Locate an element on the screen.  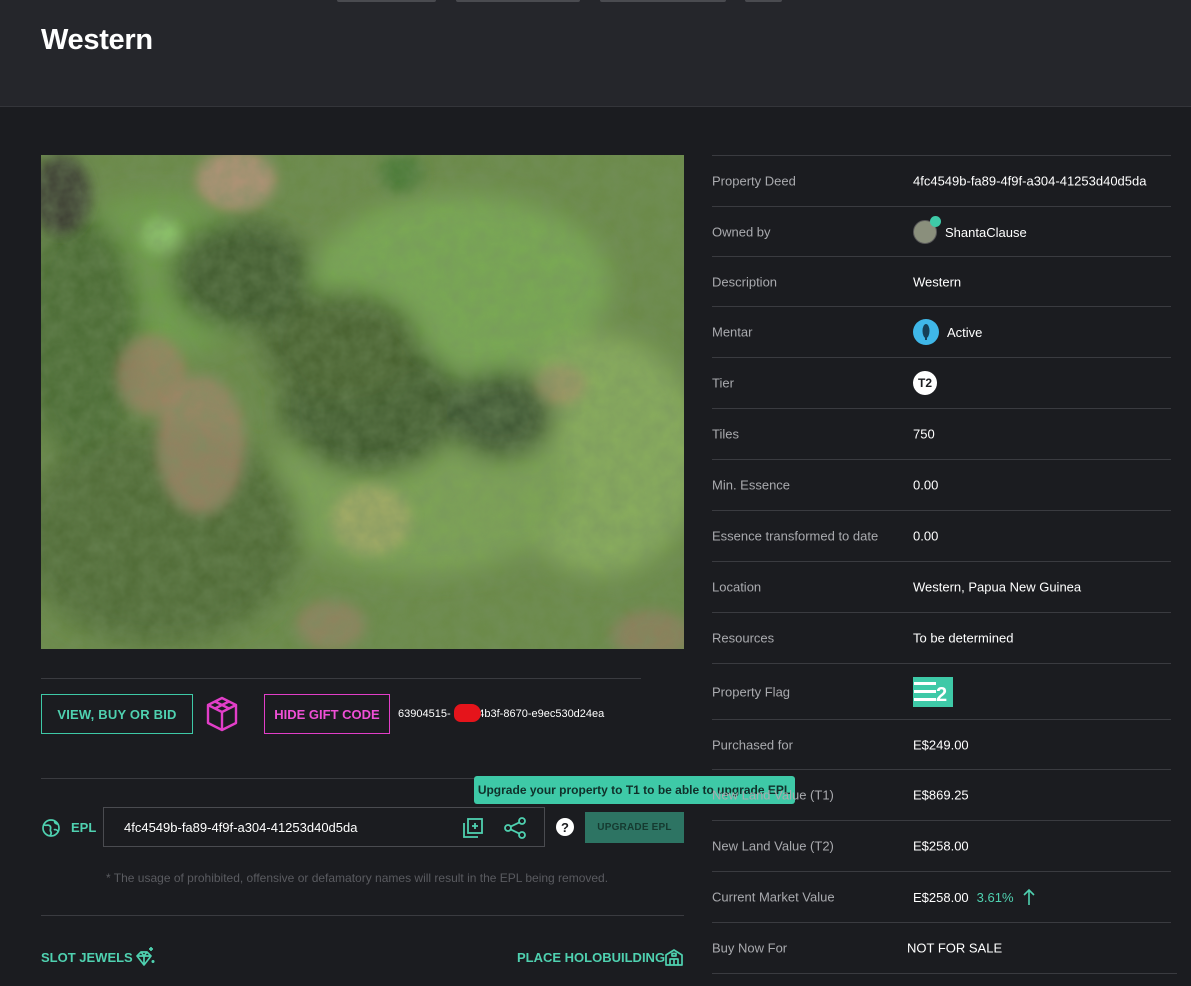
resources-value: To be determined is located at coordinates (963, 638).